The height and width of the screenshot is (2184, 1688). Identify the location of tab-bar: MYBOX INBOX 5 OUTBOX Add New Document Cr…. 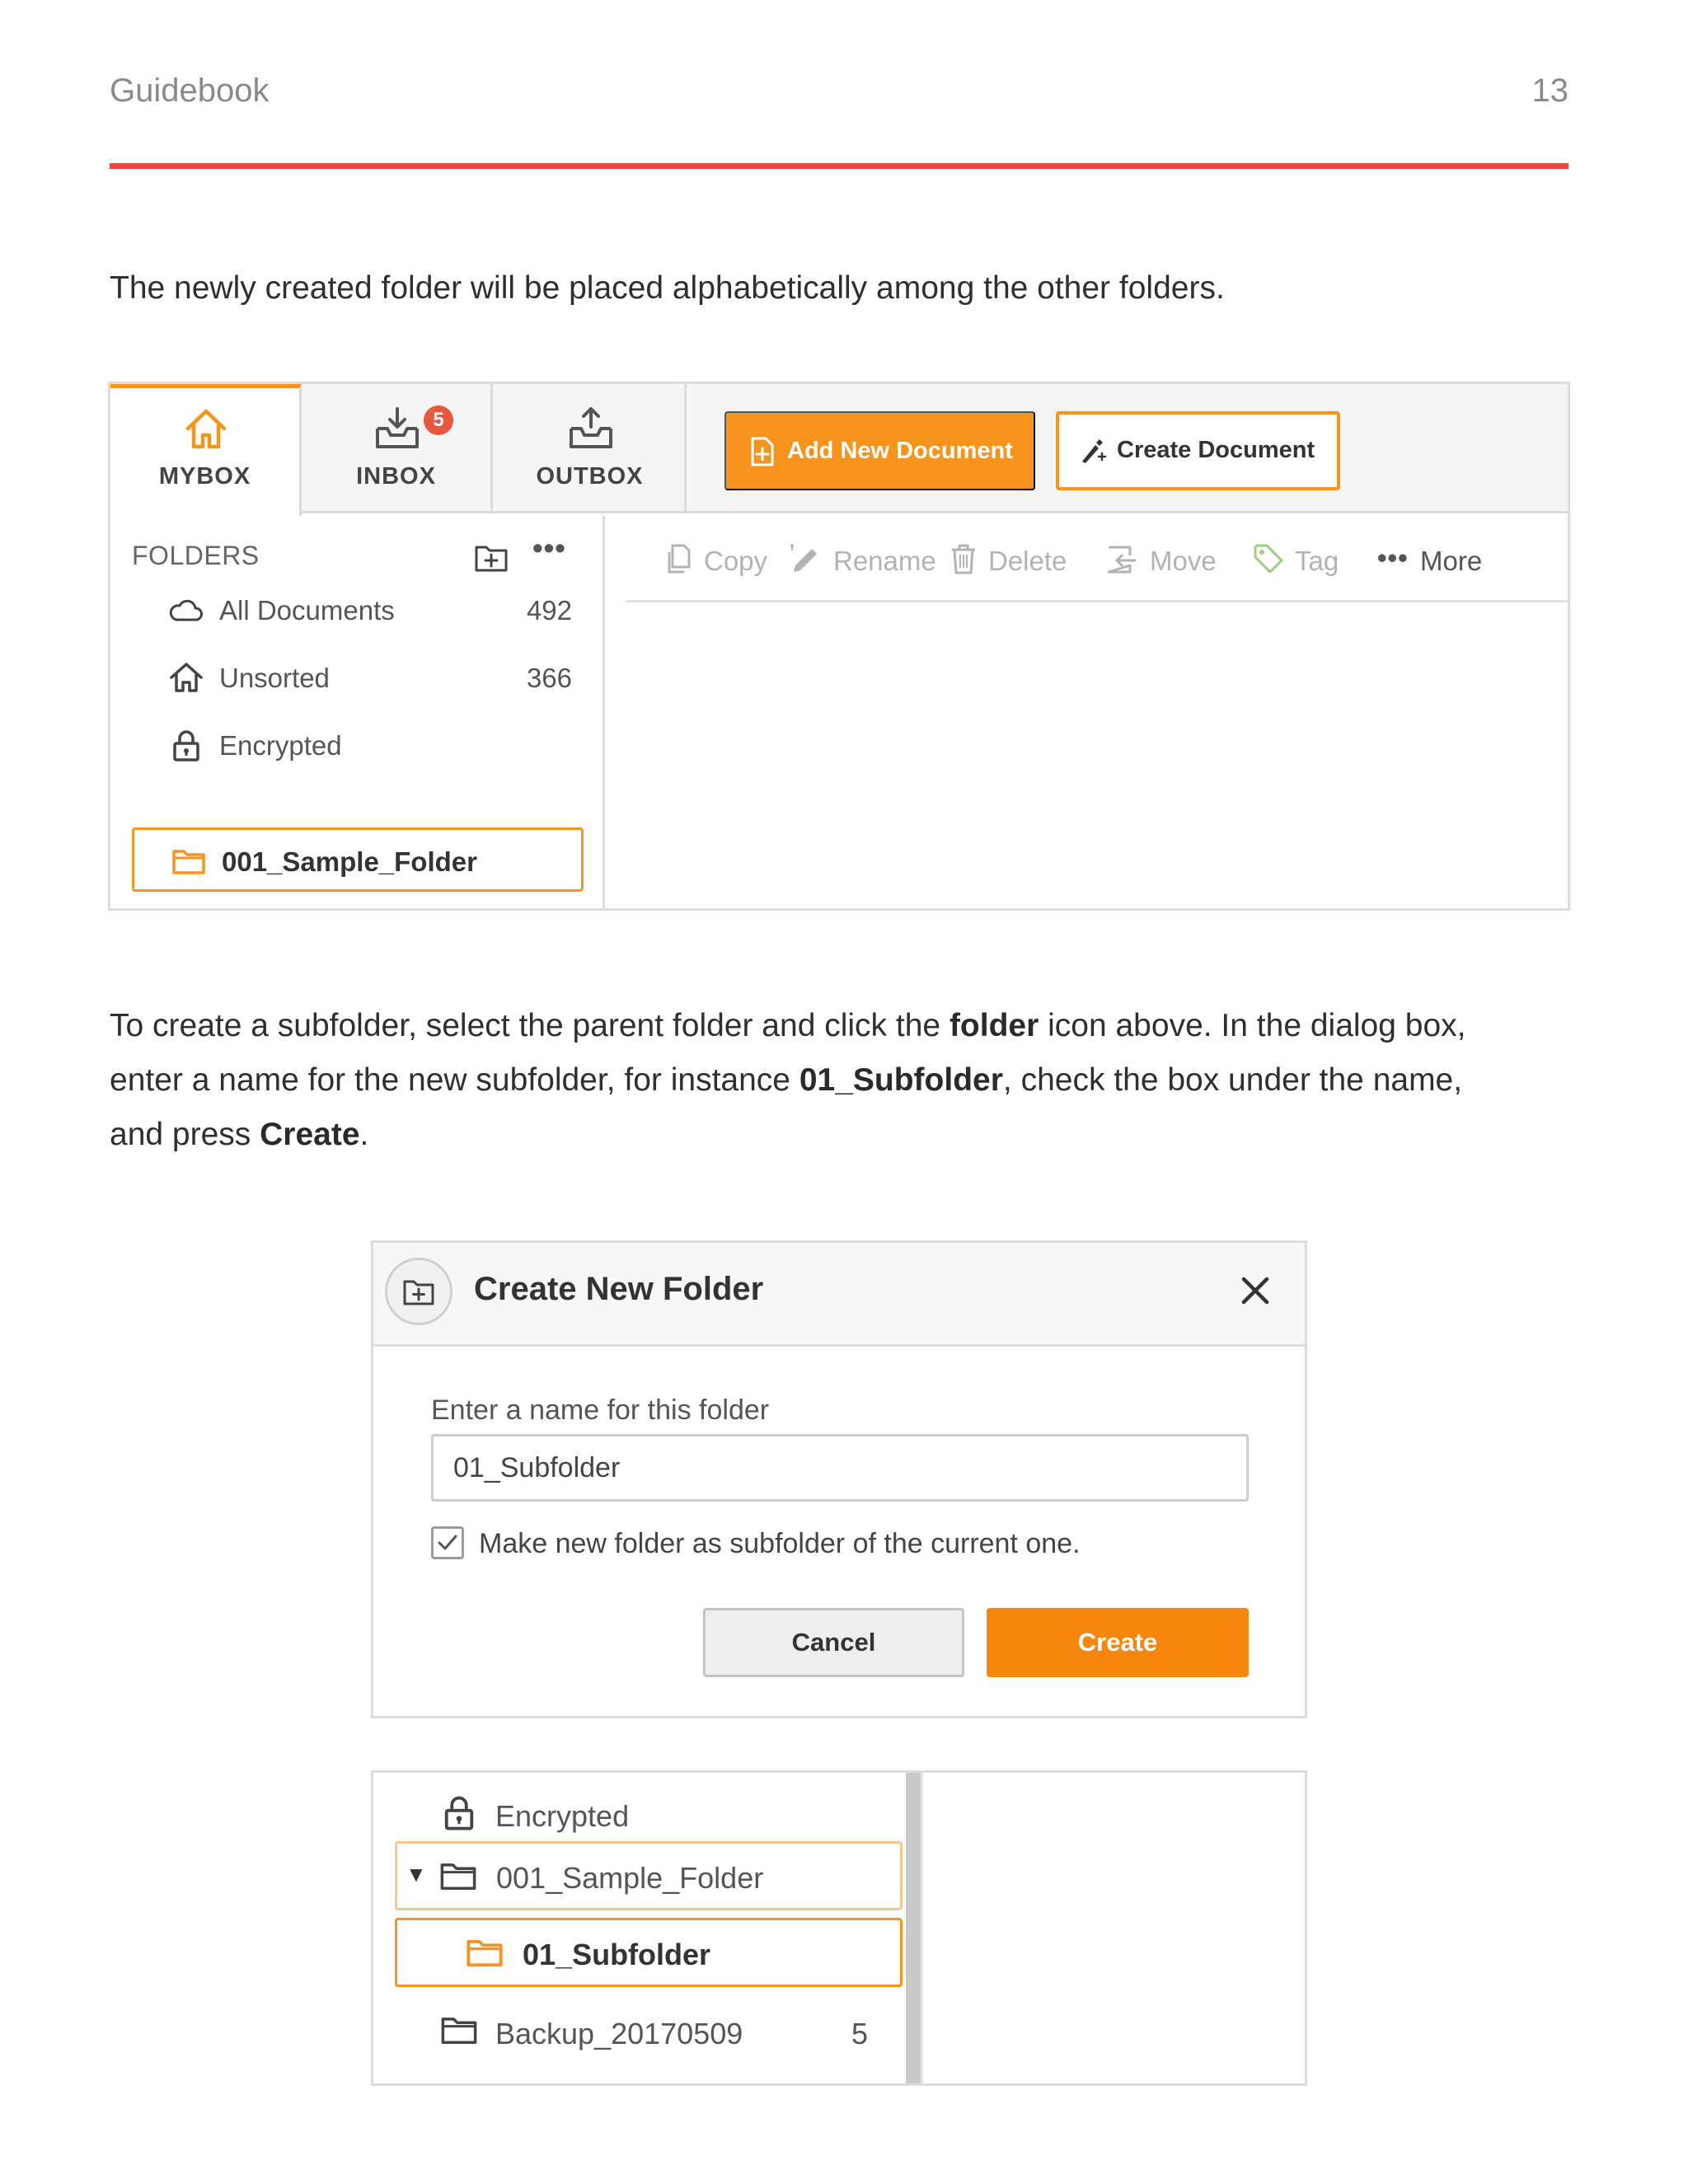
(839, 450).